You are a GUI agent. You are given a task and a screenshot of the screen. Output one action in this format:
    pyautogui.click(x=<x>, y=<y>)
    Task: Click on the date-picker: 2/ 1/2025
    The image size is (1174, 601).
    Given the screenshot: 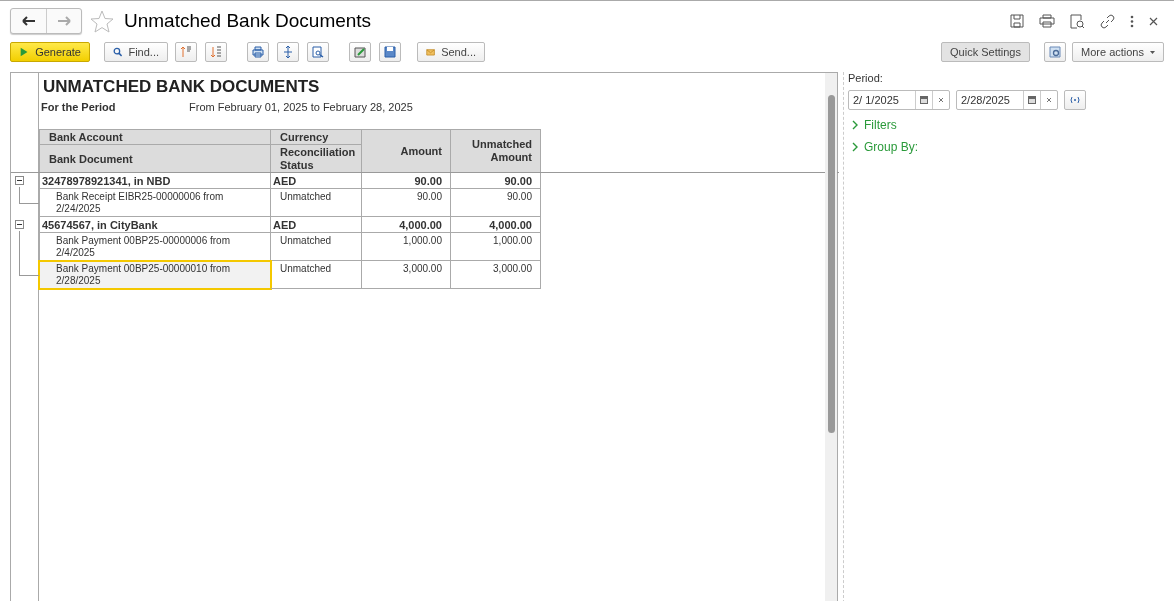 What is the action you would take?
    pyautogui.click(x=899, y=100)
    